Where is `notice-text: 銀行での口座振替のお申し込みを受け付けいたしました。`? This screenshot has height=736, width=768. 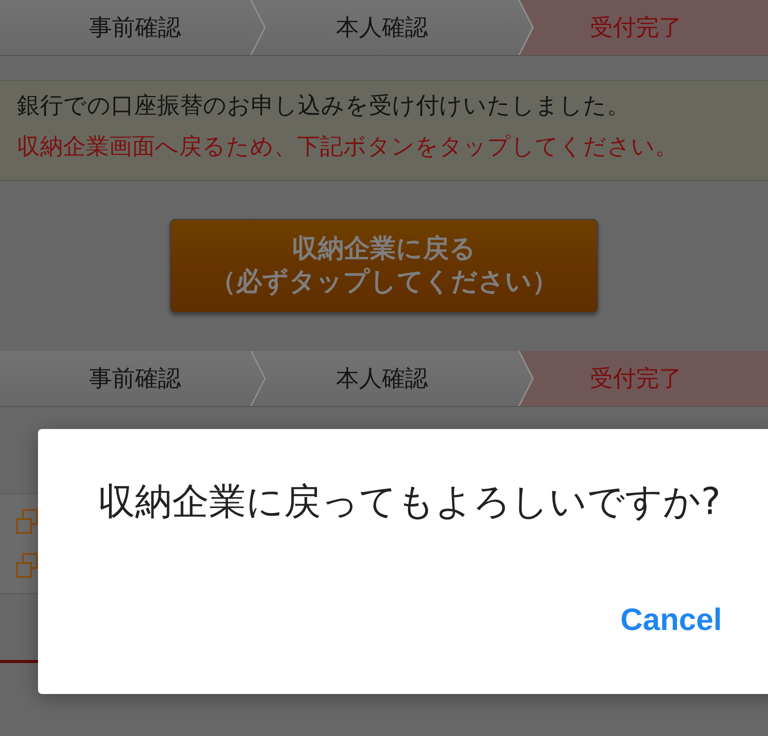
notice-text: 銀行での口座振替のお申し込みを受け付けいたしました。 is located at coordinates (324, 106).